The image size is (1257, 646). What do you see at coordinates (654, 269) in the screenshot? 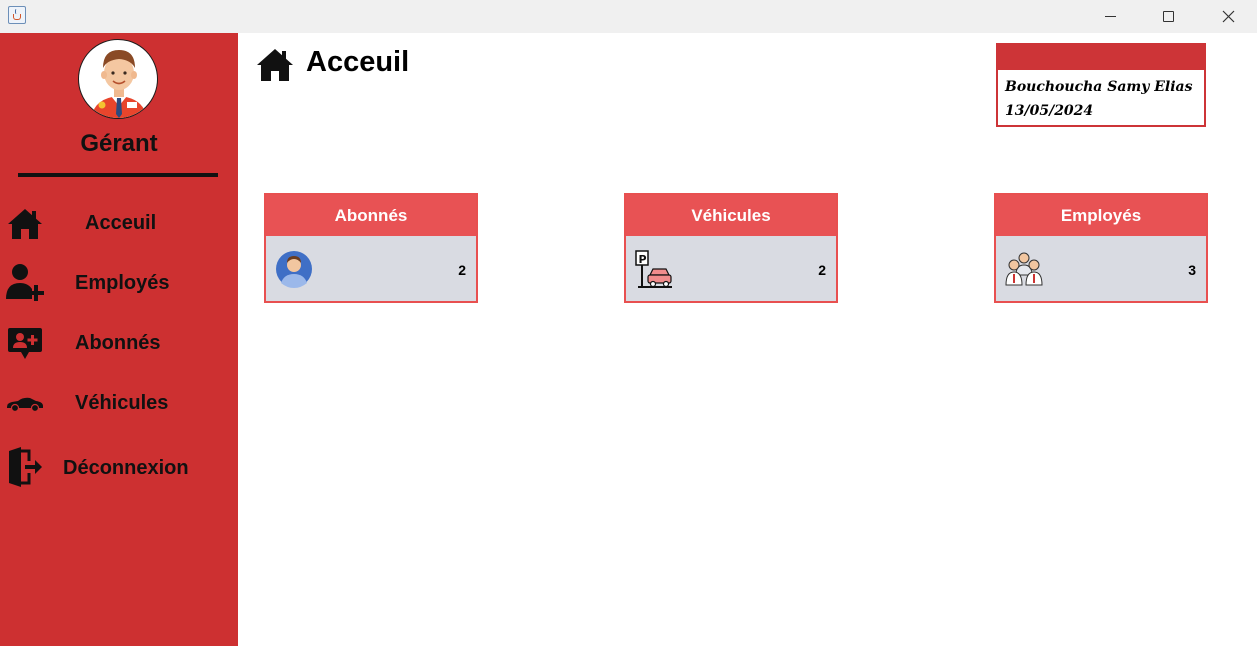
I see `parking-car-icon: P` at bounding box center [654, 269].